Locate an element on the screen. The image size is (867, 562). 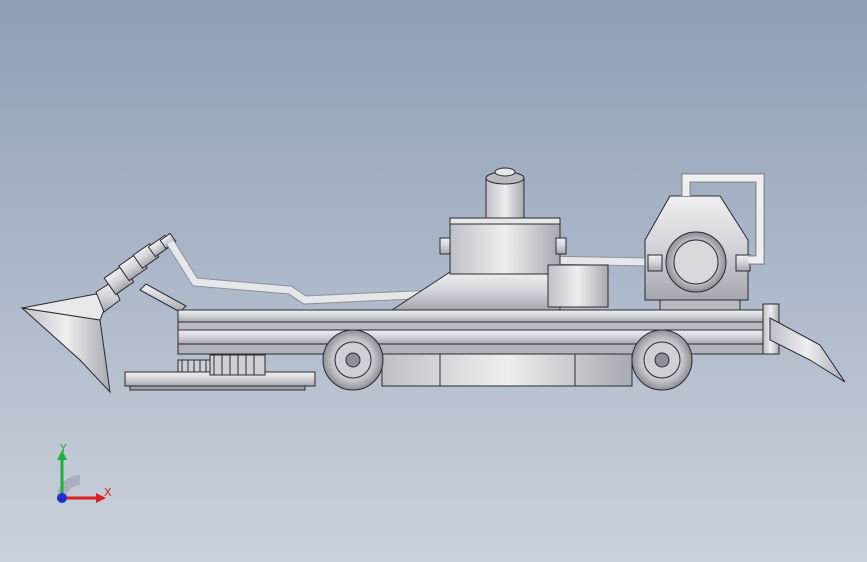
rear-wheel is located at coordinates (662, 360).